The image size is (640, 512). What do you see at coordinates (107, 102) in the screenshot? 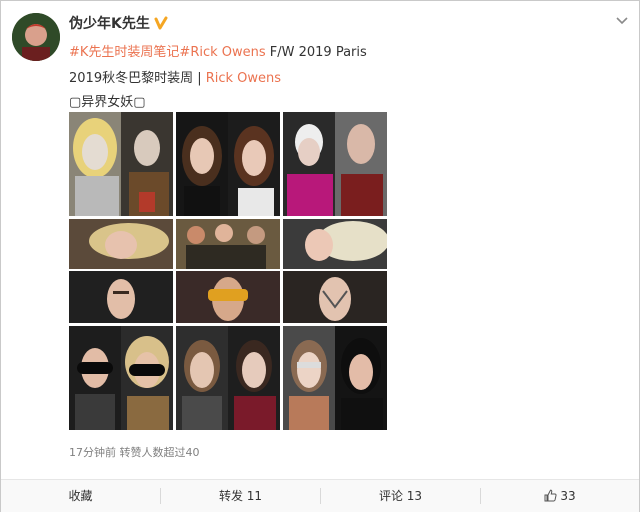
I see `post-text-line-3: ▢异界女妖▢` at bounding box center [107, 102].